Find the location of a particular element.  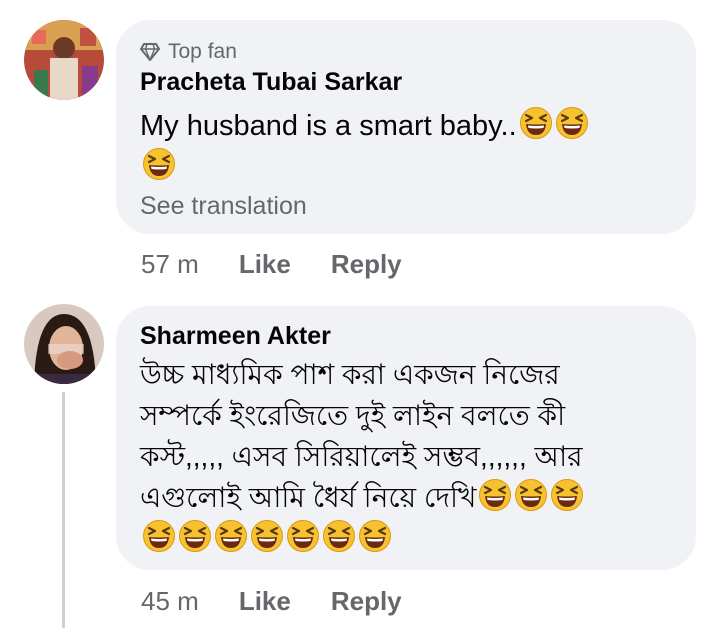

comment-author: Sharmeen Akter is located at coordinates (235, 336).